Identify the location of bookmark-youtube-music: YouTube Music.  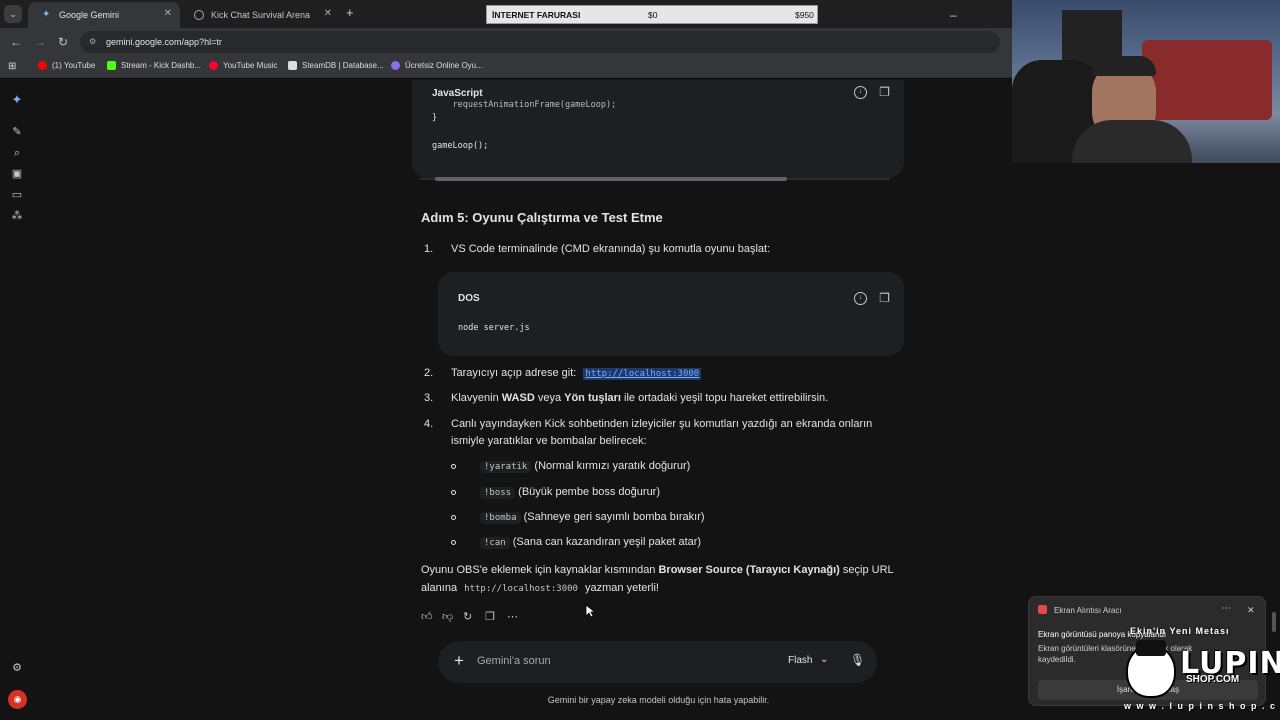
(243, 65).